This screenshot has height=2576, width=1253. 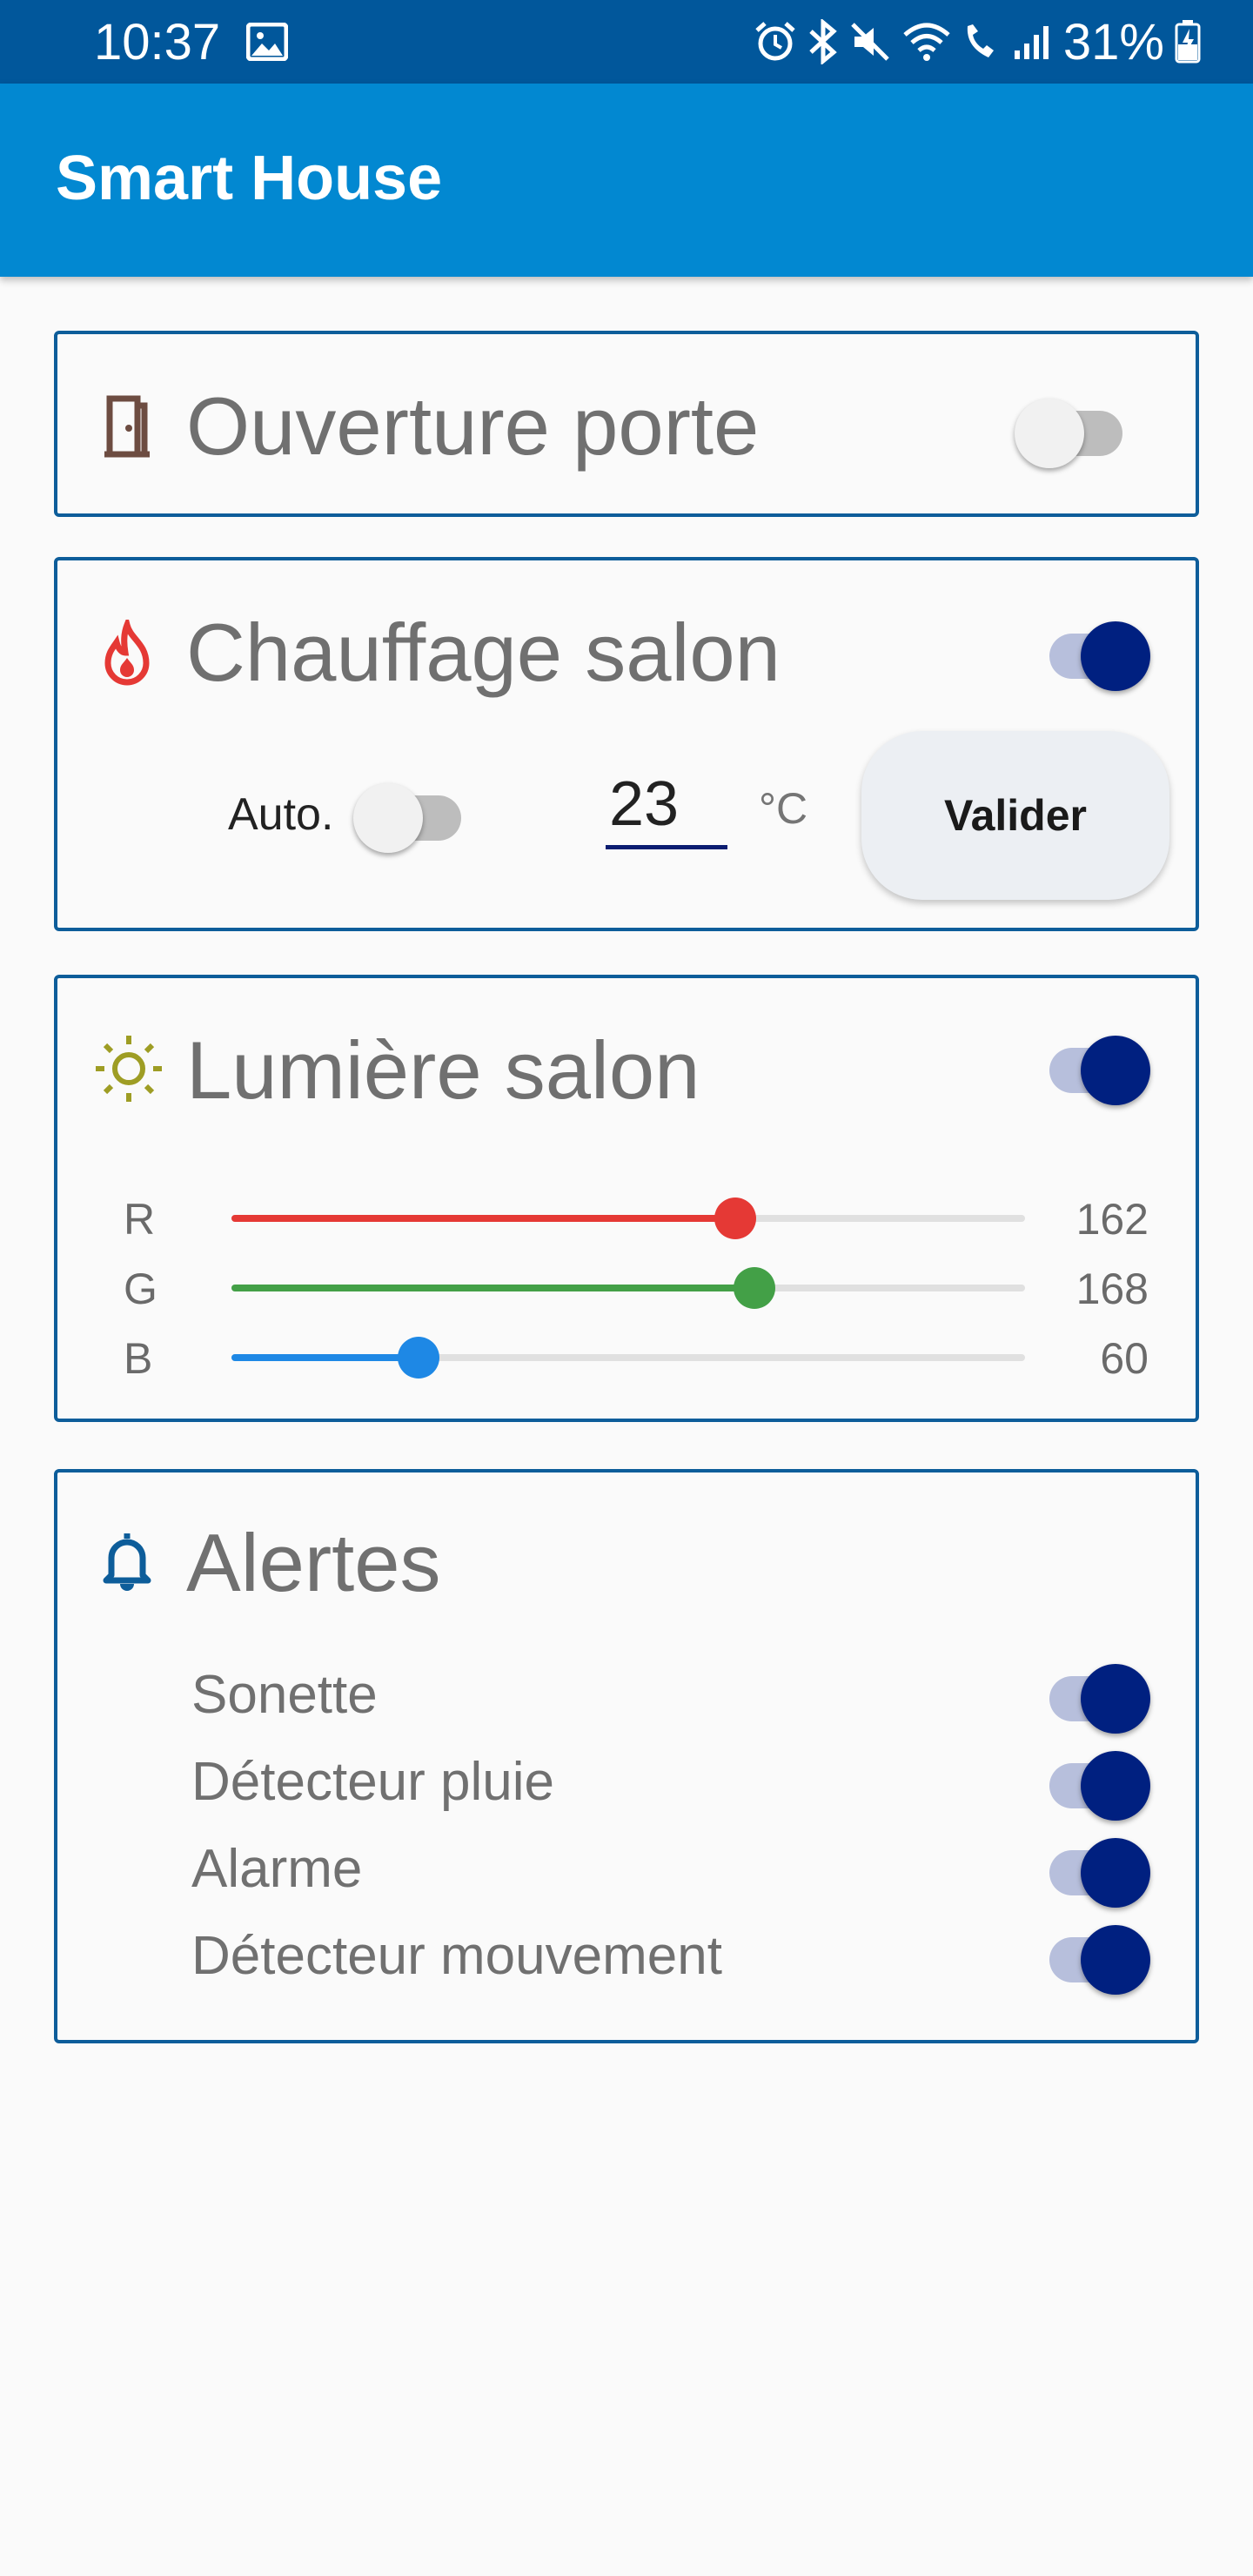 What do you see at coordinates (1115, 1070) in the screenshot?
I see `light-toggle-thumb` at bounding box center [1115, 1070].